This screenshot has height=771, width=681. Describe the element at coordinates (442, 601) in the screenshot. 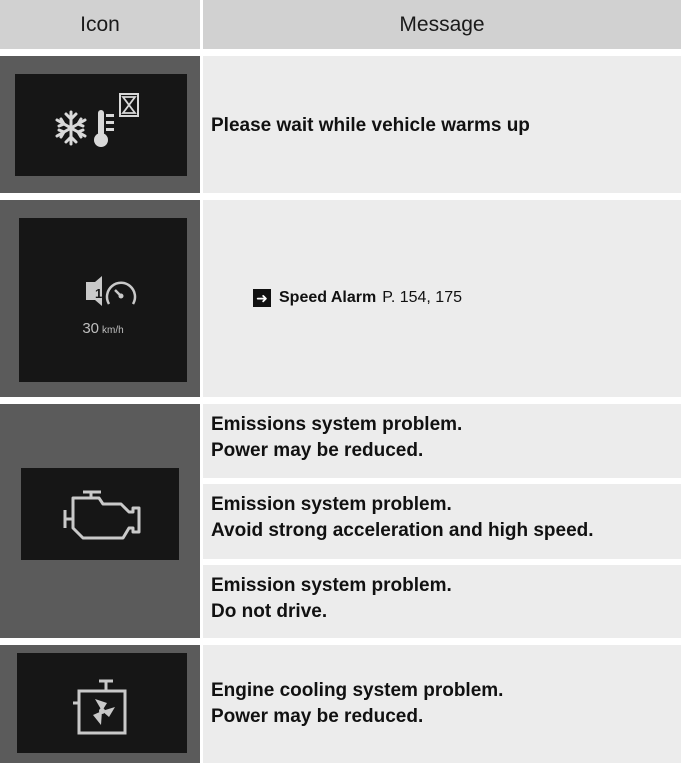

I see `row-3-message-cell-3: Emission system problem. Do not drive.` at that location.